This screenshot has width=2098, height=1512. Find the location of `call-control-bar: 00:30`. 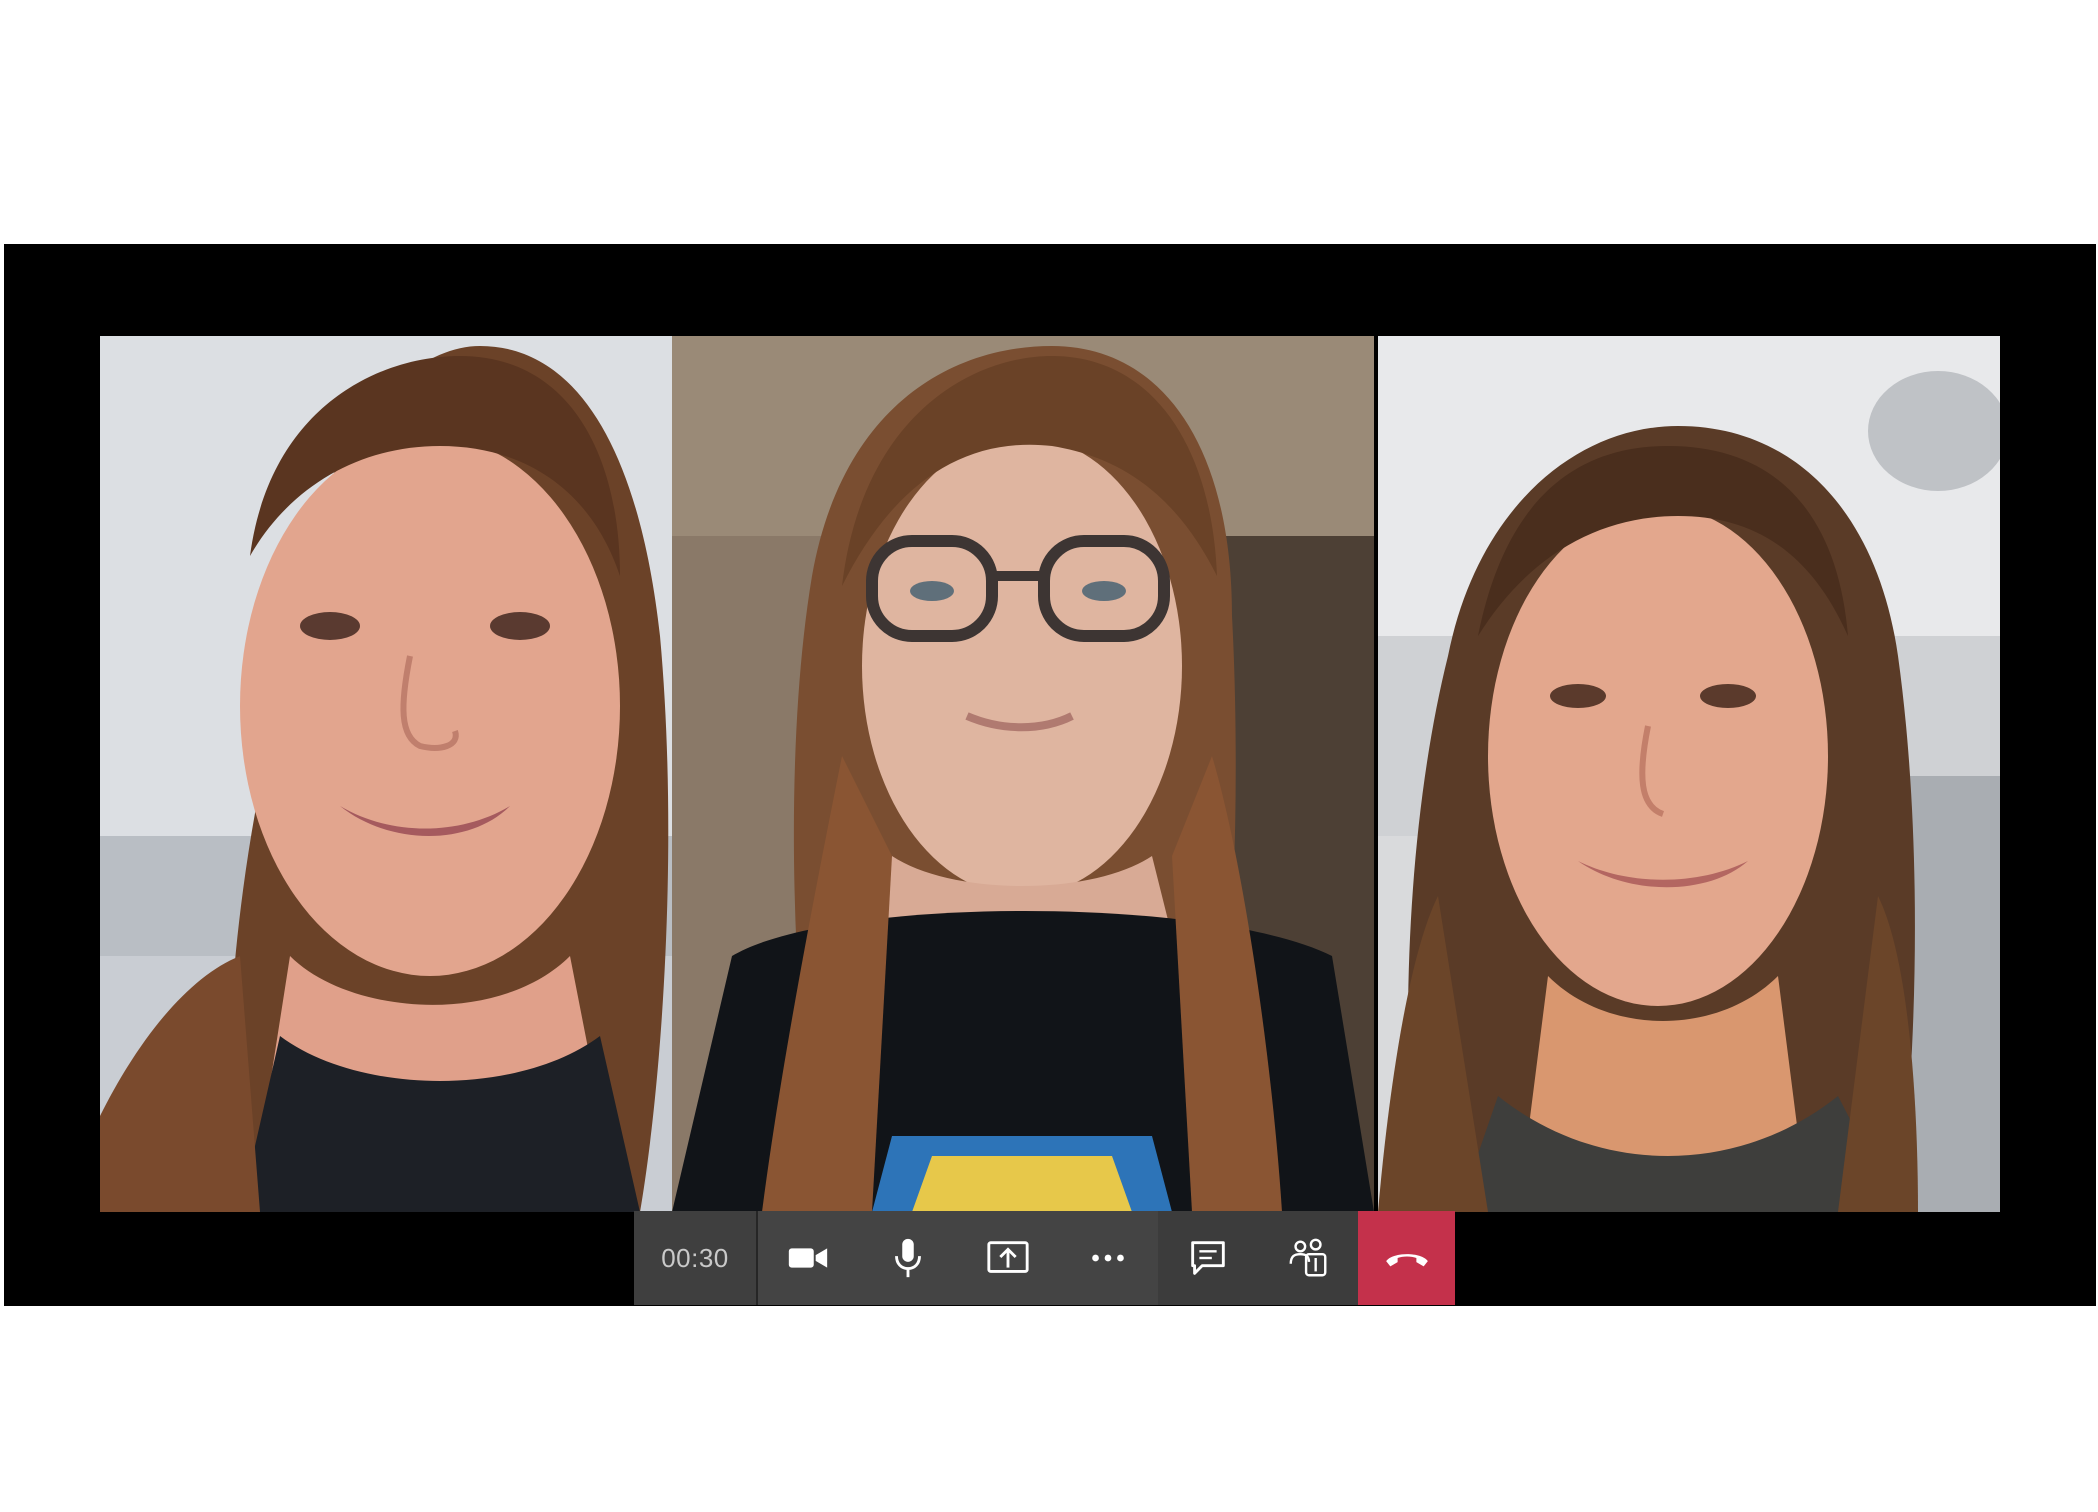

call-control-bar: 00:30 is located at coordinates (1044, 1258).